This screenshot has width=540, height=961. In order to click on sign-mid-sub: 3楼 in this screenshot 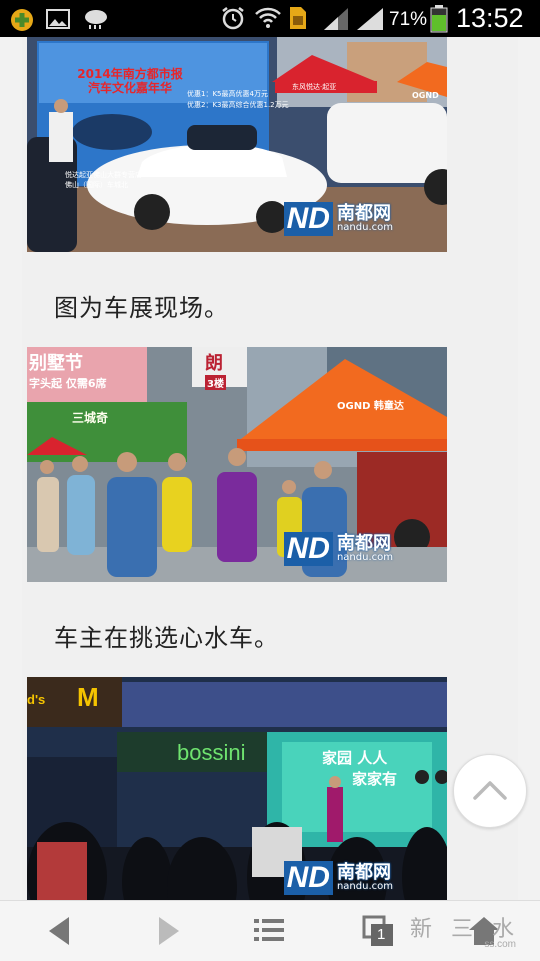, I will do `click(215, 382)`.